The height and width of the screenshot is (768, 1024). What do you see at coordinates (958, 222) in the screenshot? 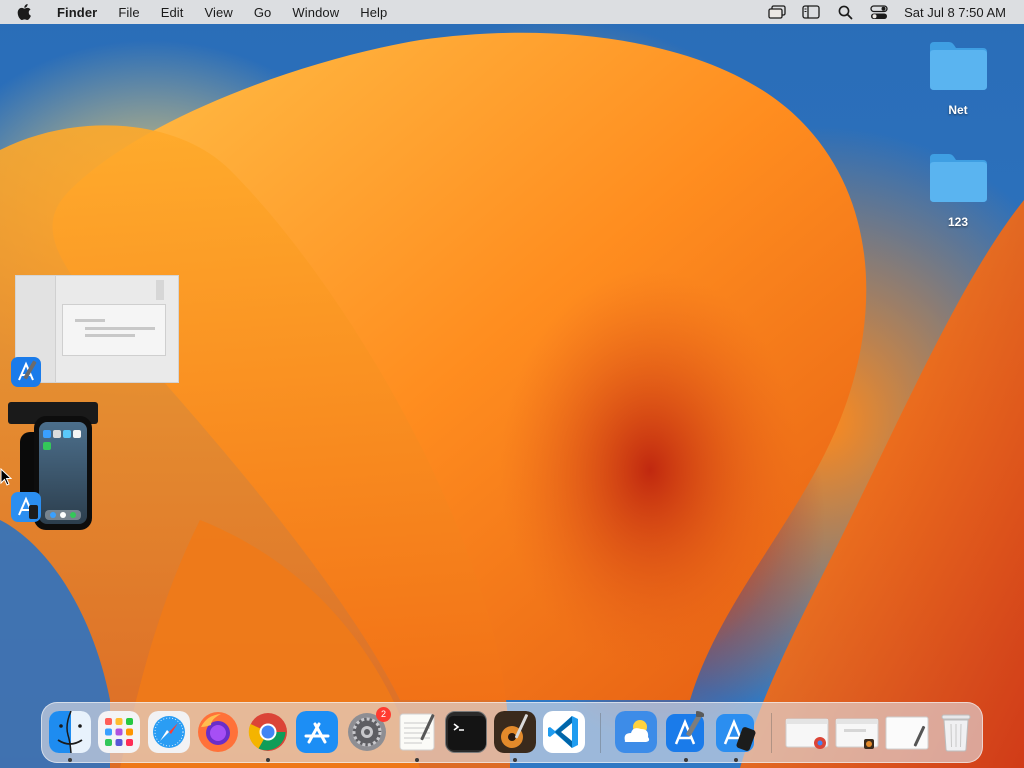
I see `folder-label: 123` at bounding box center [958, 222].